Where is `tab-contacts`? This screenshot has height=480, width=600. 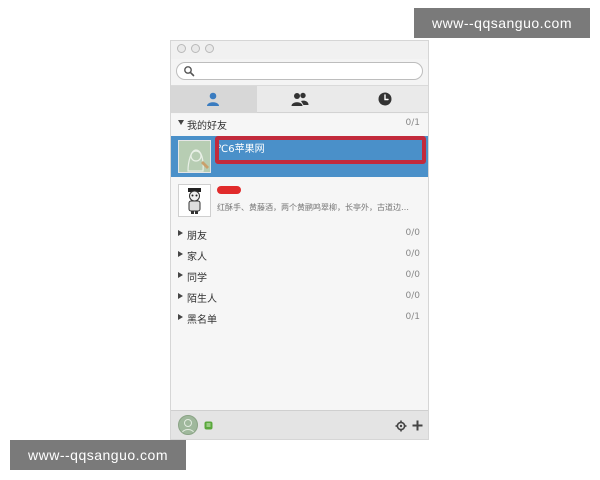
tab-contacts is located at coordinates (214, 99).